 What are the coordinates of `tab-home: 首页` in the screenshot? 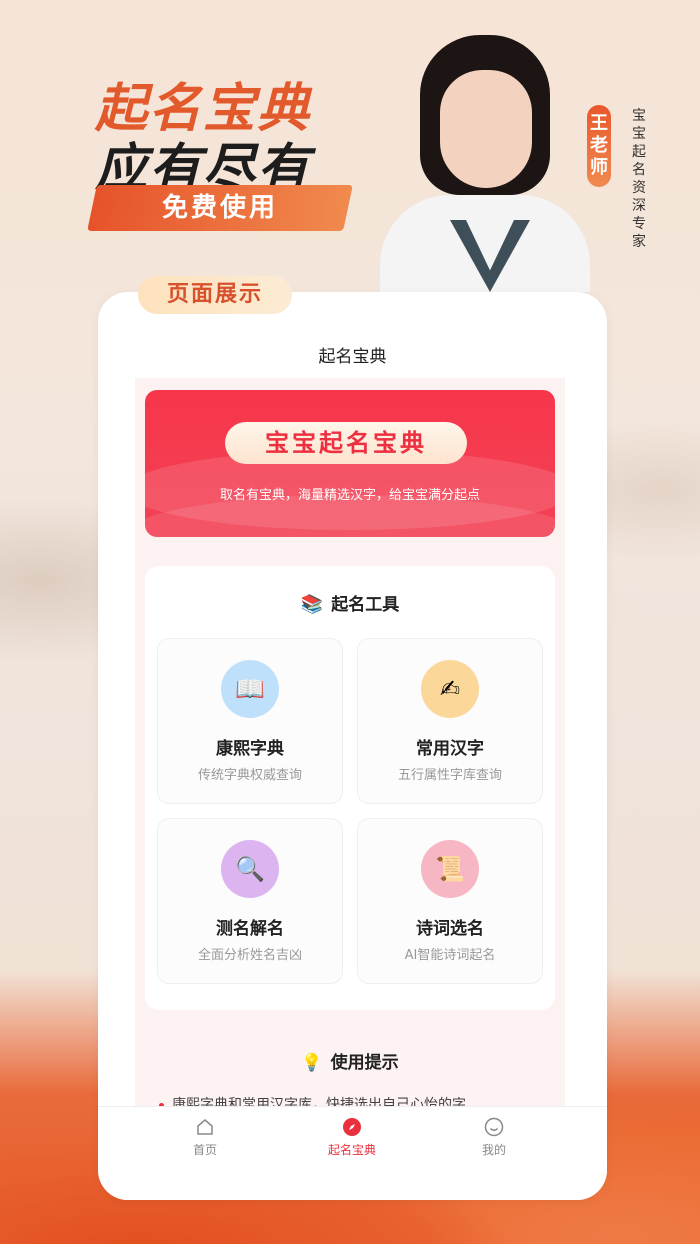 It's located at (205, 1137).